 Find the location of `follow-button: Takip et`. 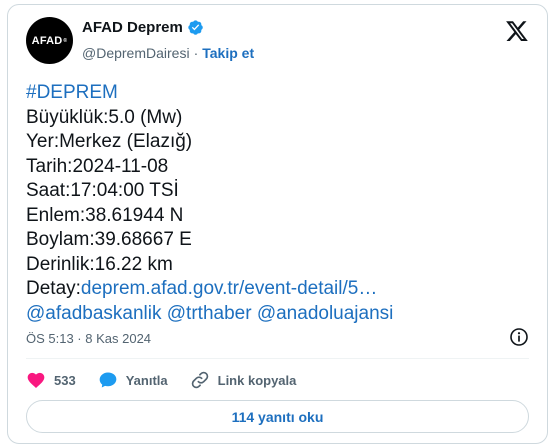

follow-button: Takip et is located at coordinates (228, 53).